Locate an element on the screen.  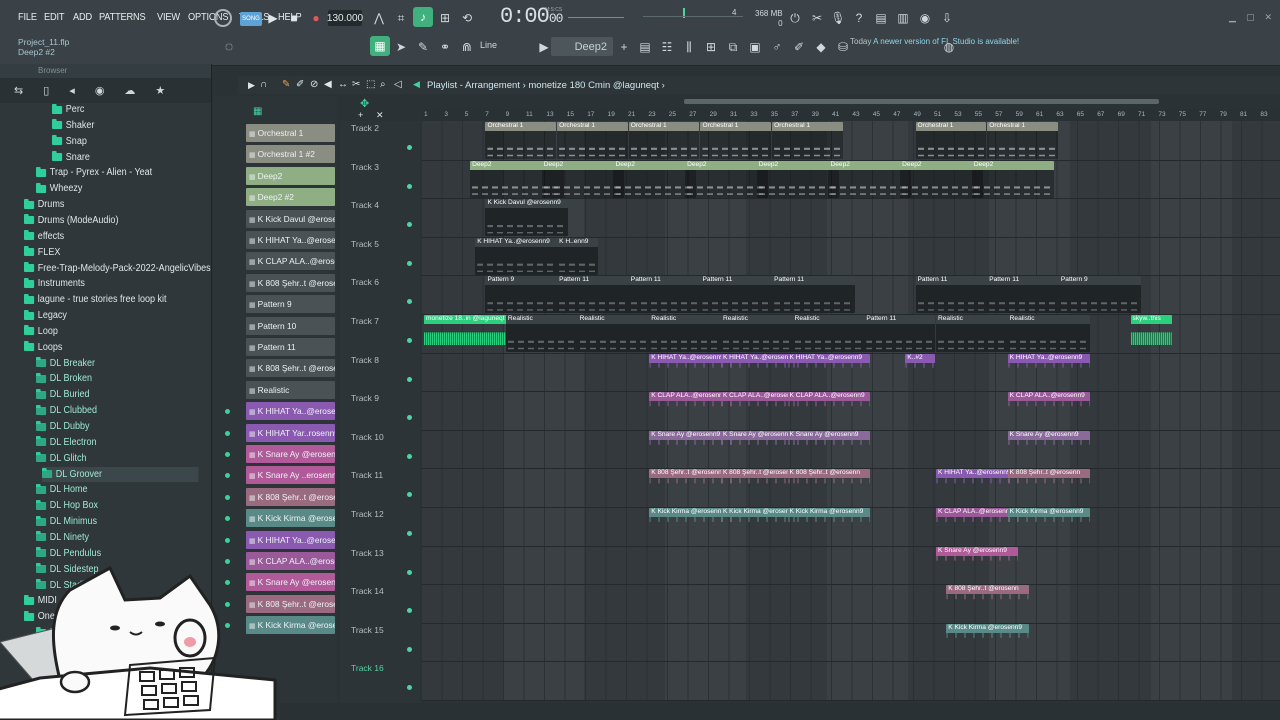
save-icon: ▤ is located at coordinates (881, 18).